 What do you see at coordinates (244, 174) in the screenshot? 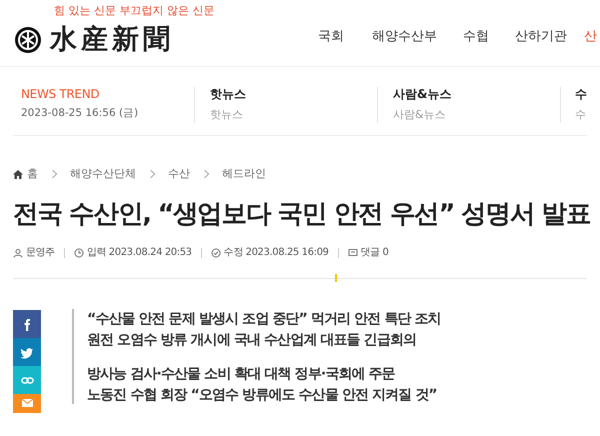
I see `breadcrumb-link: 헤드라인` at bounding box center [244, 174].